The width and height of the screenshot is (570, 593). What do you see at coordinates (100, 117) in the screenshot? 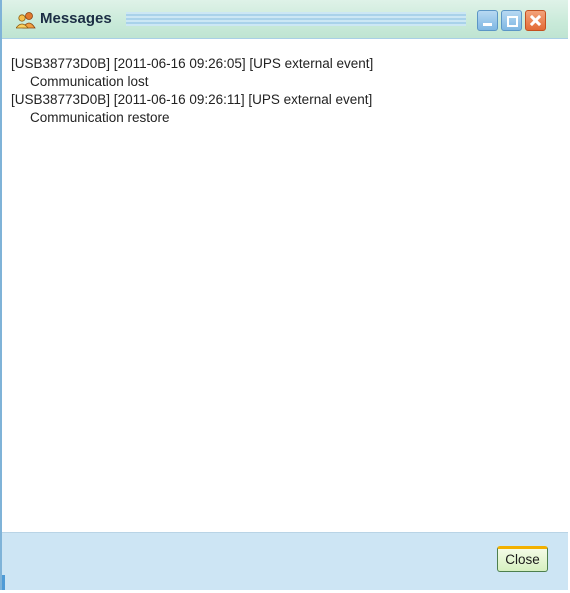
I see `message-body: Communication restore` at bounding box center [100, 117].